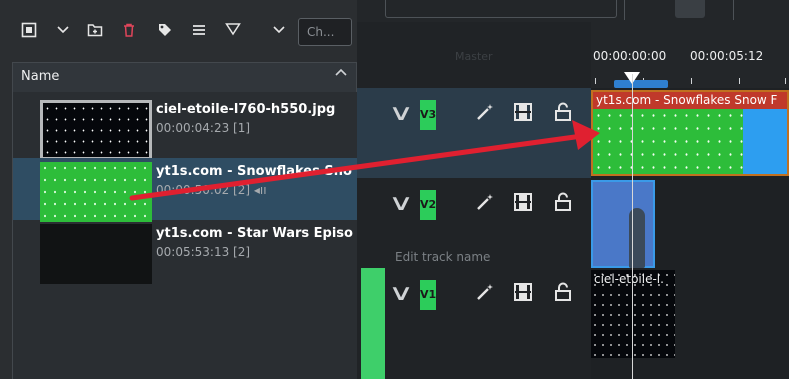 This screenshot has height=379, width=789. I want to click on timecode-label: 00:00:00:00, so click(630, 56).